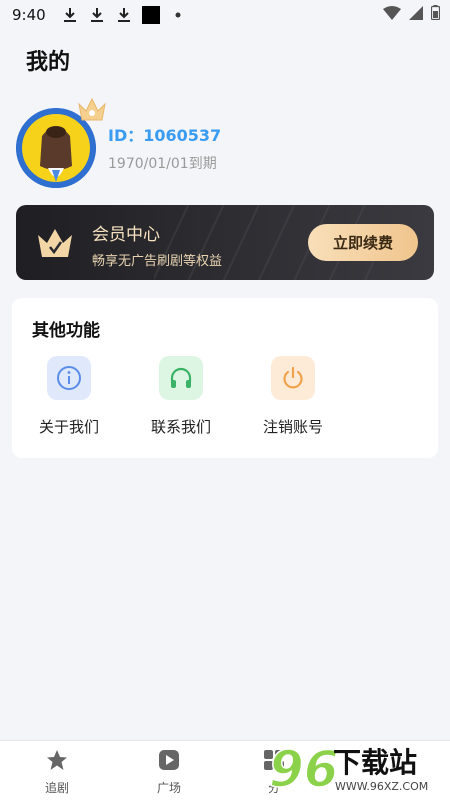  Describe the element at coordinates (225, 15) in the screenshot. I see `status-bar: 9:40` at that location.